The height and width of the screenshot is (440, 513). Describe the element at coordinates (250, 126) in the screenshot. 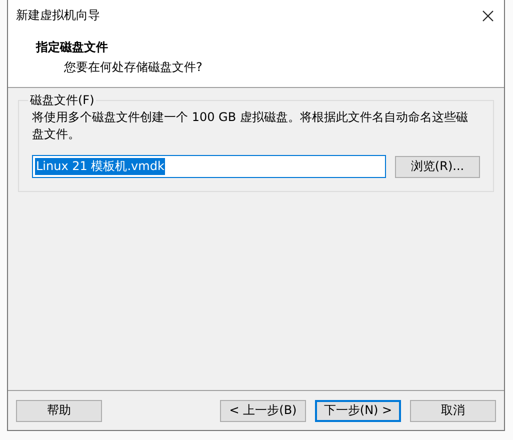

I see `description-text: 将使用多个磁盘文件创建一个 100 GB 虚拟磁盘。将根据此文件名自动命名这些磁盘文件。` at that location.